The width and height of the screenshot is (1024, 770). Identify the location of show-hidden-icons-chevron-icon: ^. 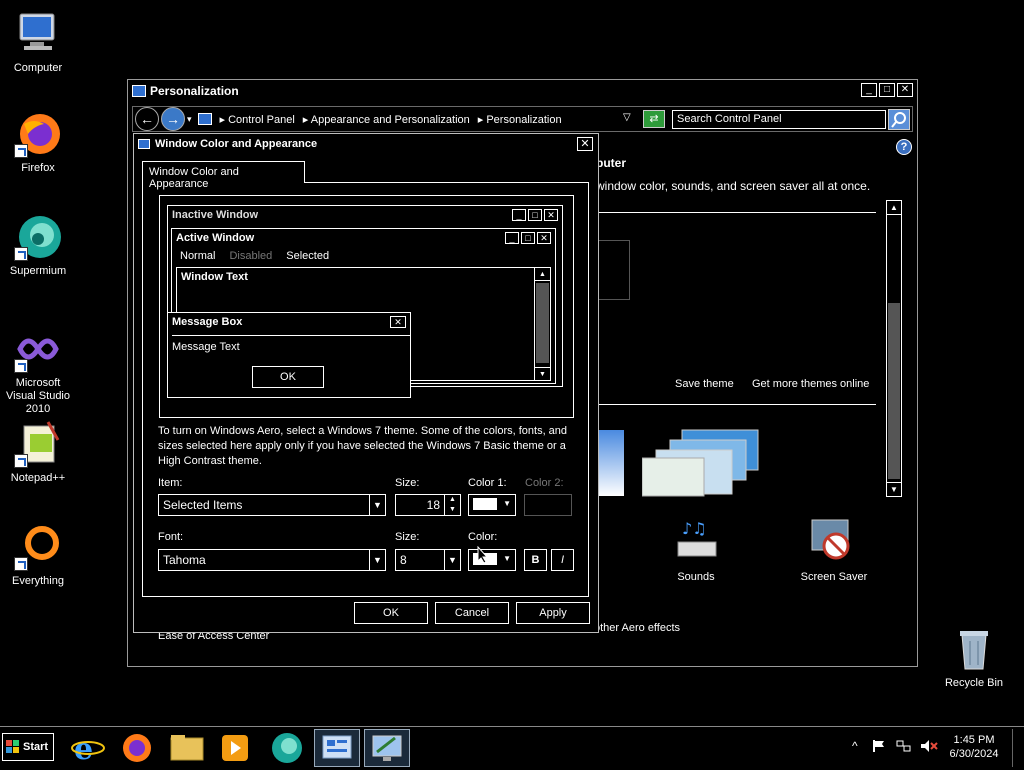
(855, 746).